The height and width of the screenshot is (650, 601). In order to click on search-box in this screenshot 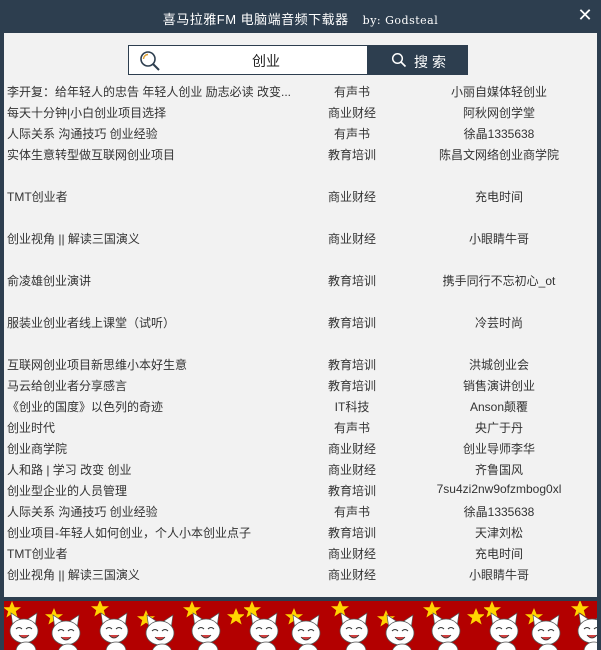, I will do `click(248, 60)`.